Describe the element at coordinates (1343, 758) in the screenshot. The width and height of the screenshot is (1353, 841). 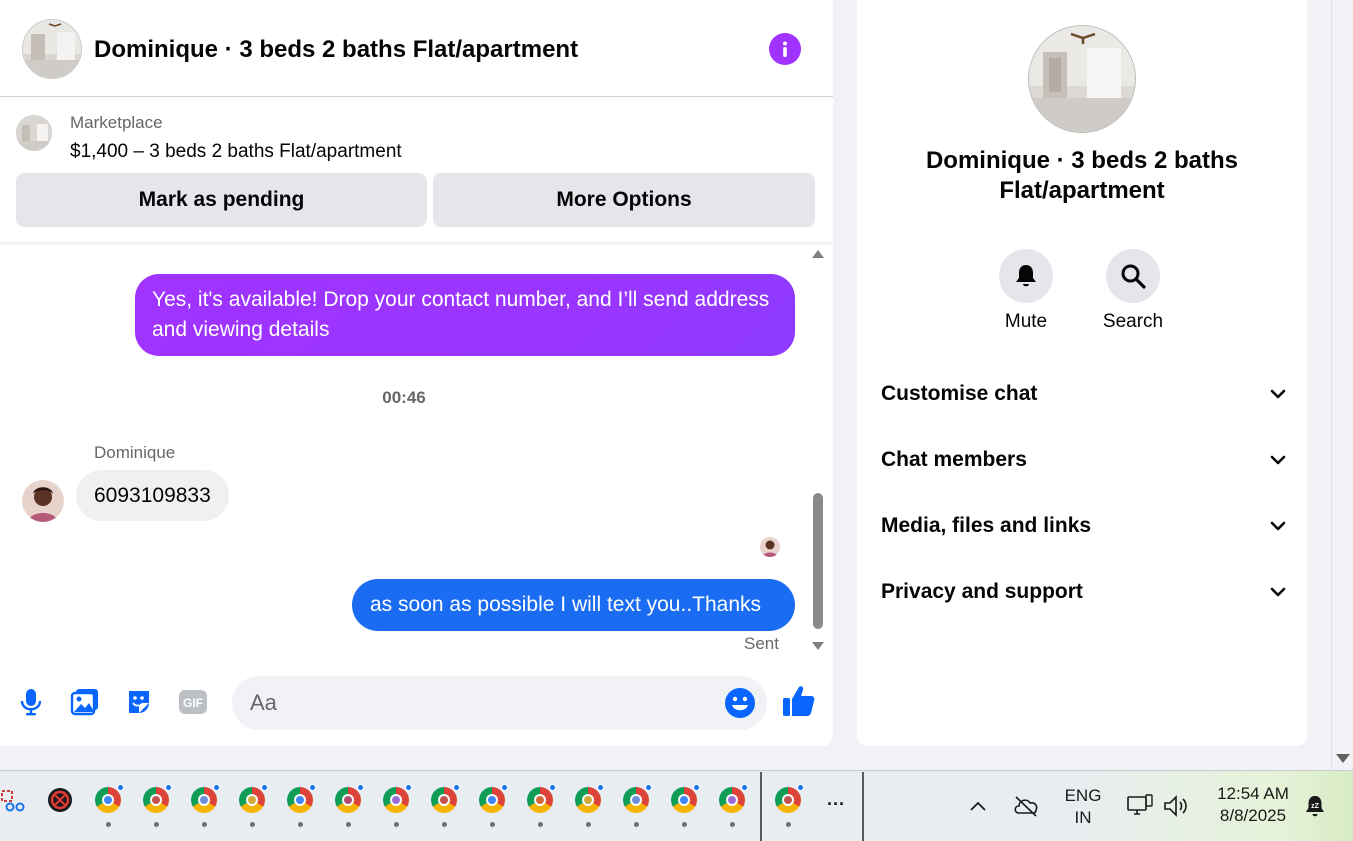
I see `page-scroll-down-arrow-icon` at that location.